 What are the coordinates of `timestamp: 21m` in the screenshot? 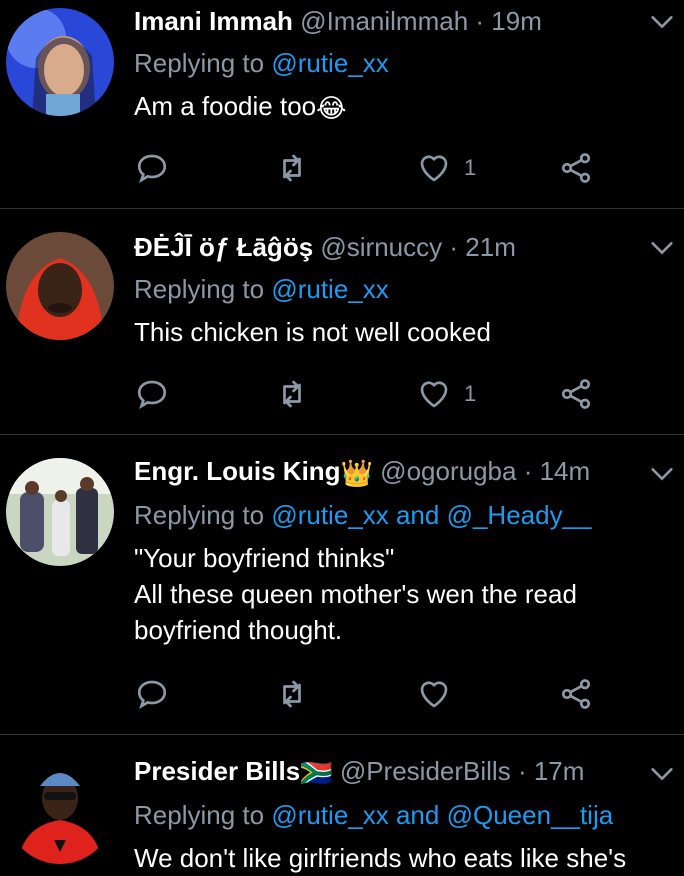 It's located at (490, 247).